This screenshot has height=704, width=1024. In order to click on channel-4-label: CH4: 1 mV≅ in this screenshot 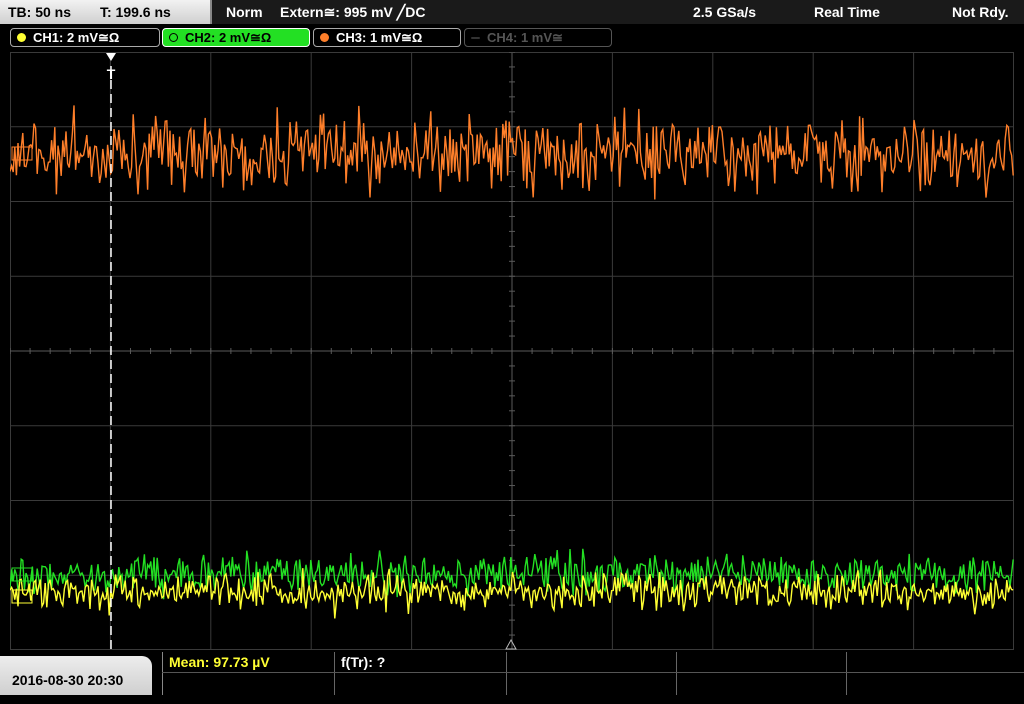, I will do `click(525, 37)`.